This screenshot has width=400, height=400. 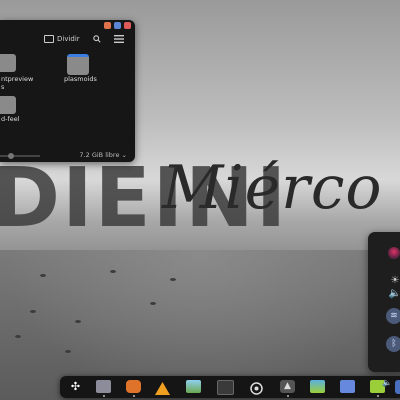 I want to click on status-bar: 7.2 GiB libre ⌄, so click(x=67, y=156).